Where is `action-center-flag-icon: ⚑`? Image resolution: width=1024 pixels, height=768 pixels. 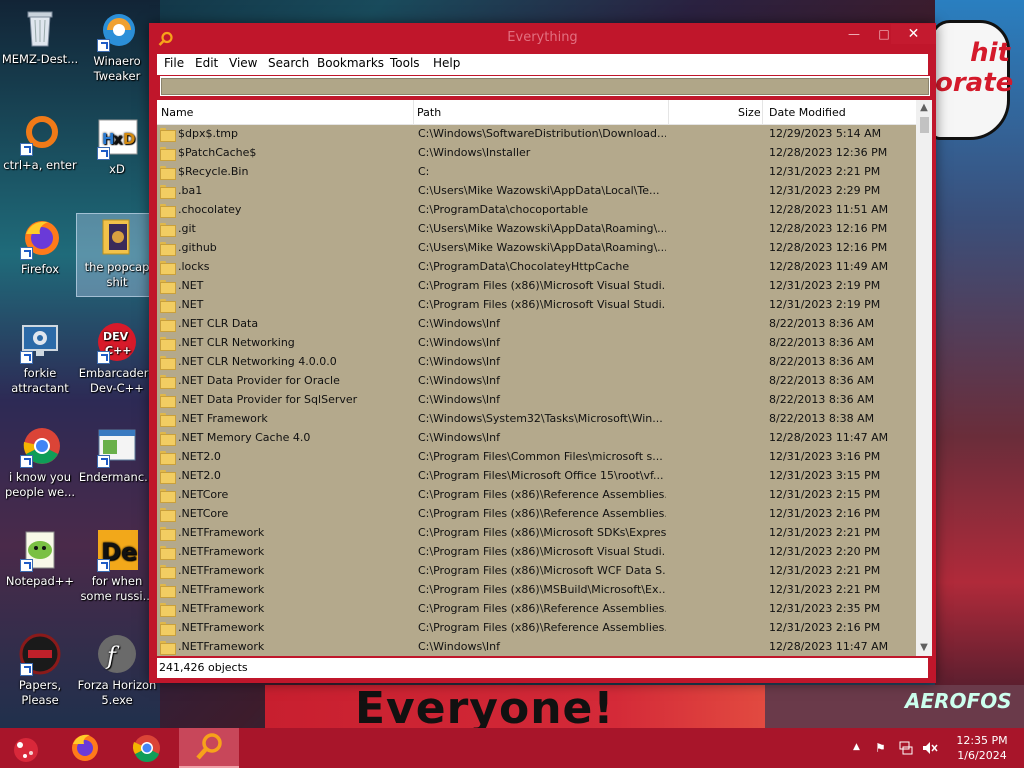 action-center-flag-icon: ⚑ is located at coordinates (880, 748).